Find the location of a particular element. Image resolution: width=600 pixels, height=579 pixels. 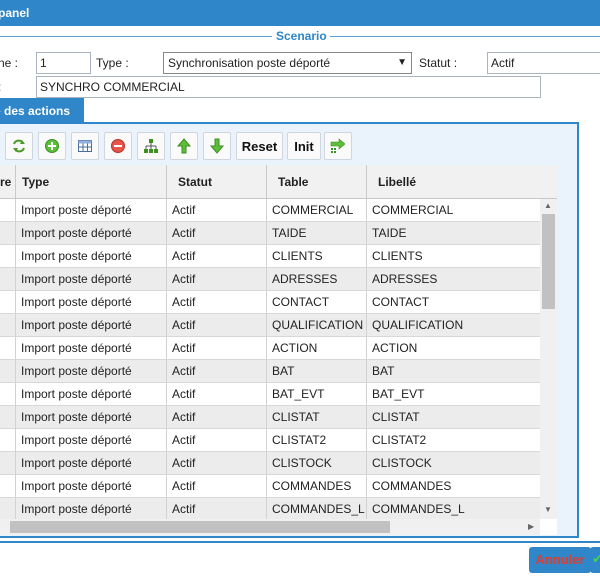

cell-libelle: CLIENTS is located at coordinates (397, 256).